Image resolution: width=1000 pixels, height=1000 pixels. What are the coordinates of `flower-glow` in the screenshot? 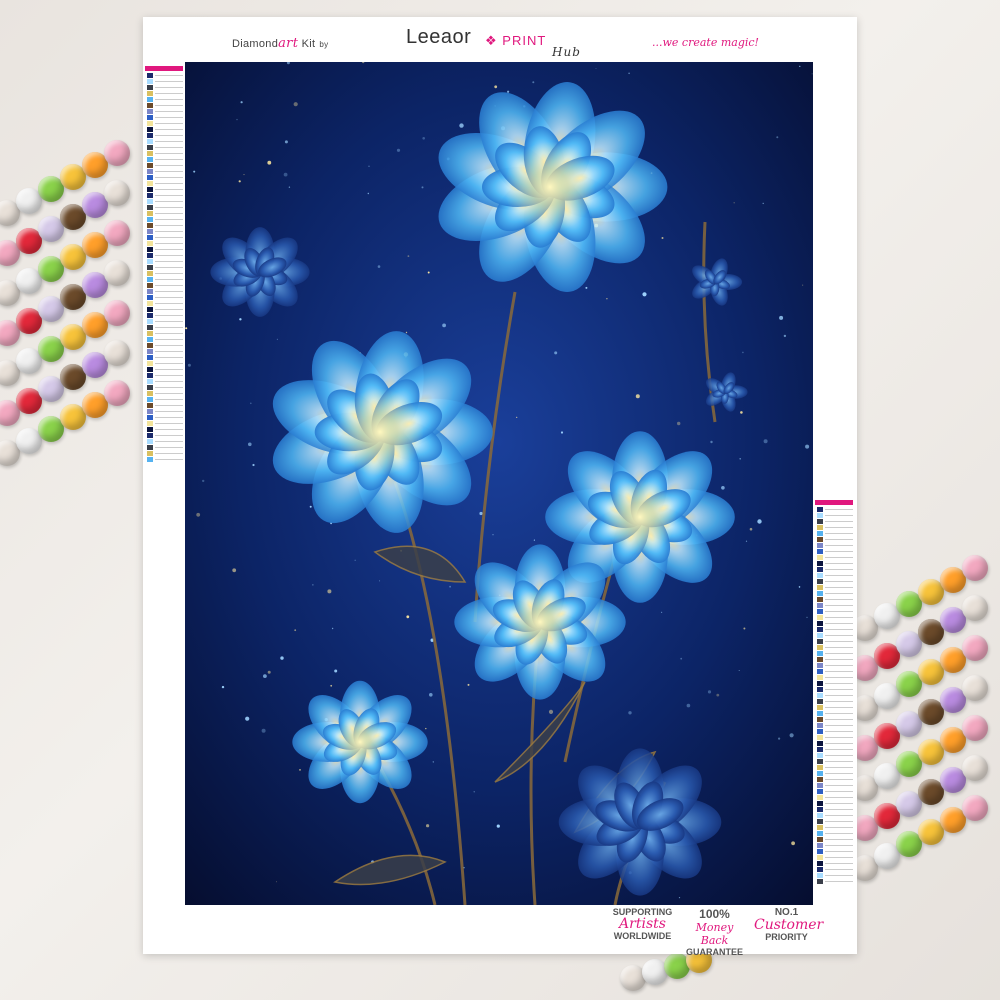 It's located at (380, 432).